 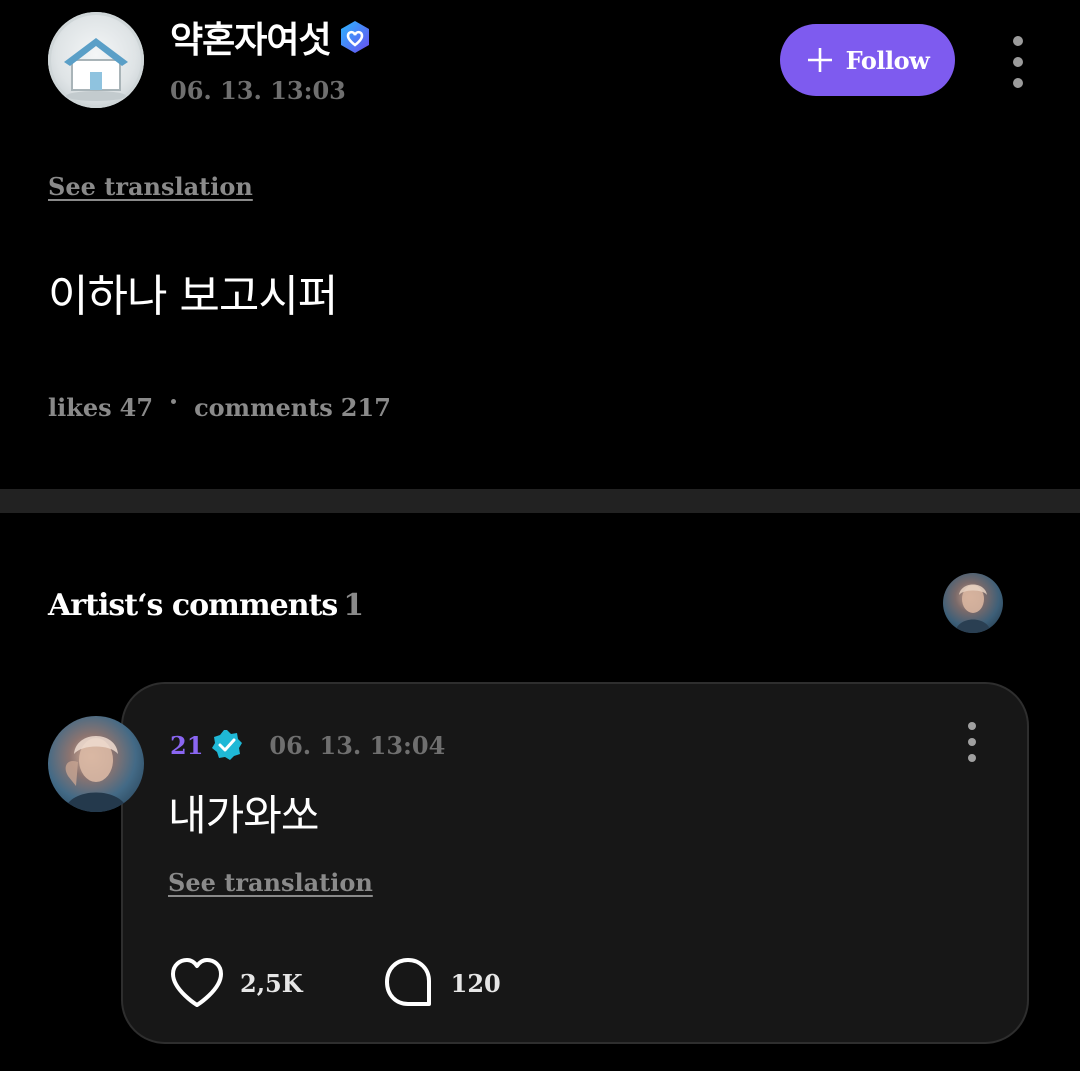 I want to click on comment-see-translation-link: See translation, so click(x=270, y=882).